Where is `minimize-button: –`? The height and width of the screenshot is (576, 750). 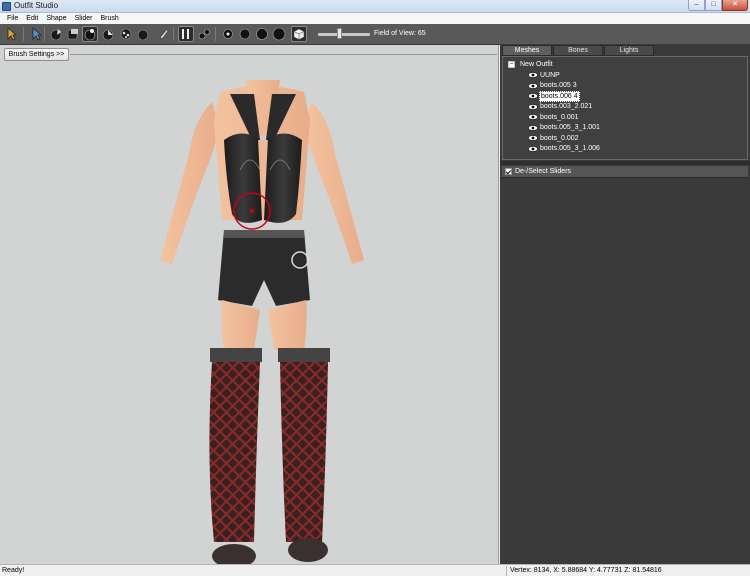 minimize-button: – is located at coordinates (696, 5).